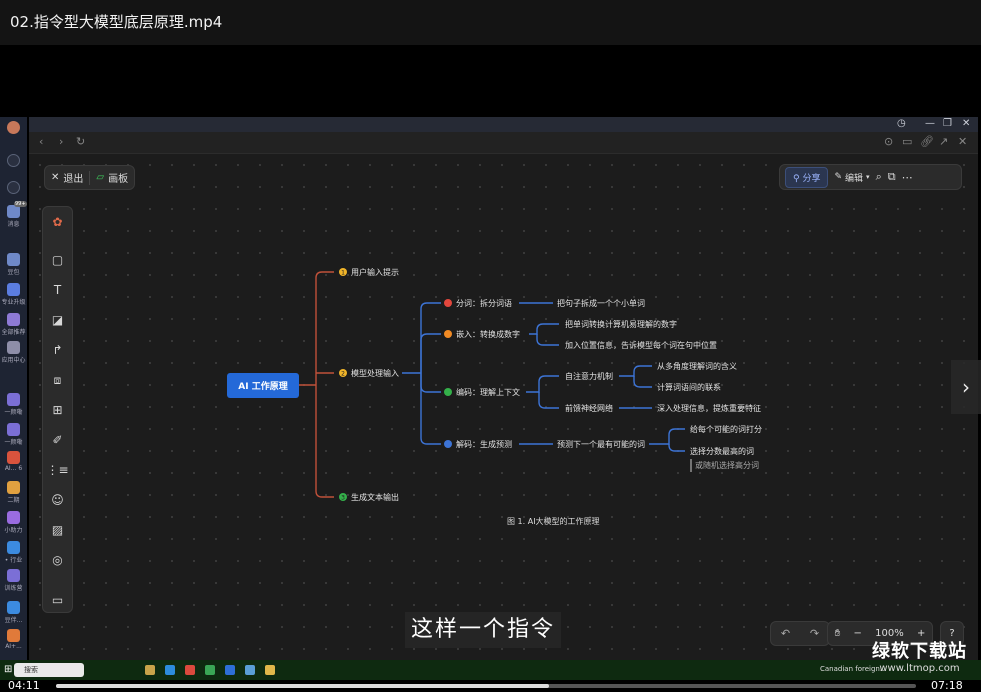 The image size is (981, 692). Describe the element at coordinates (13, 319) in the screenshot. I see `recommend-icon` at that location.